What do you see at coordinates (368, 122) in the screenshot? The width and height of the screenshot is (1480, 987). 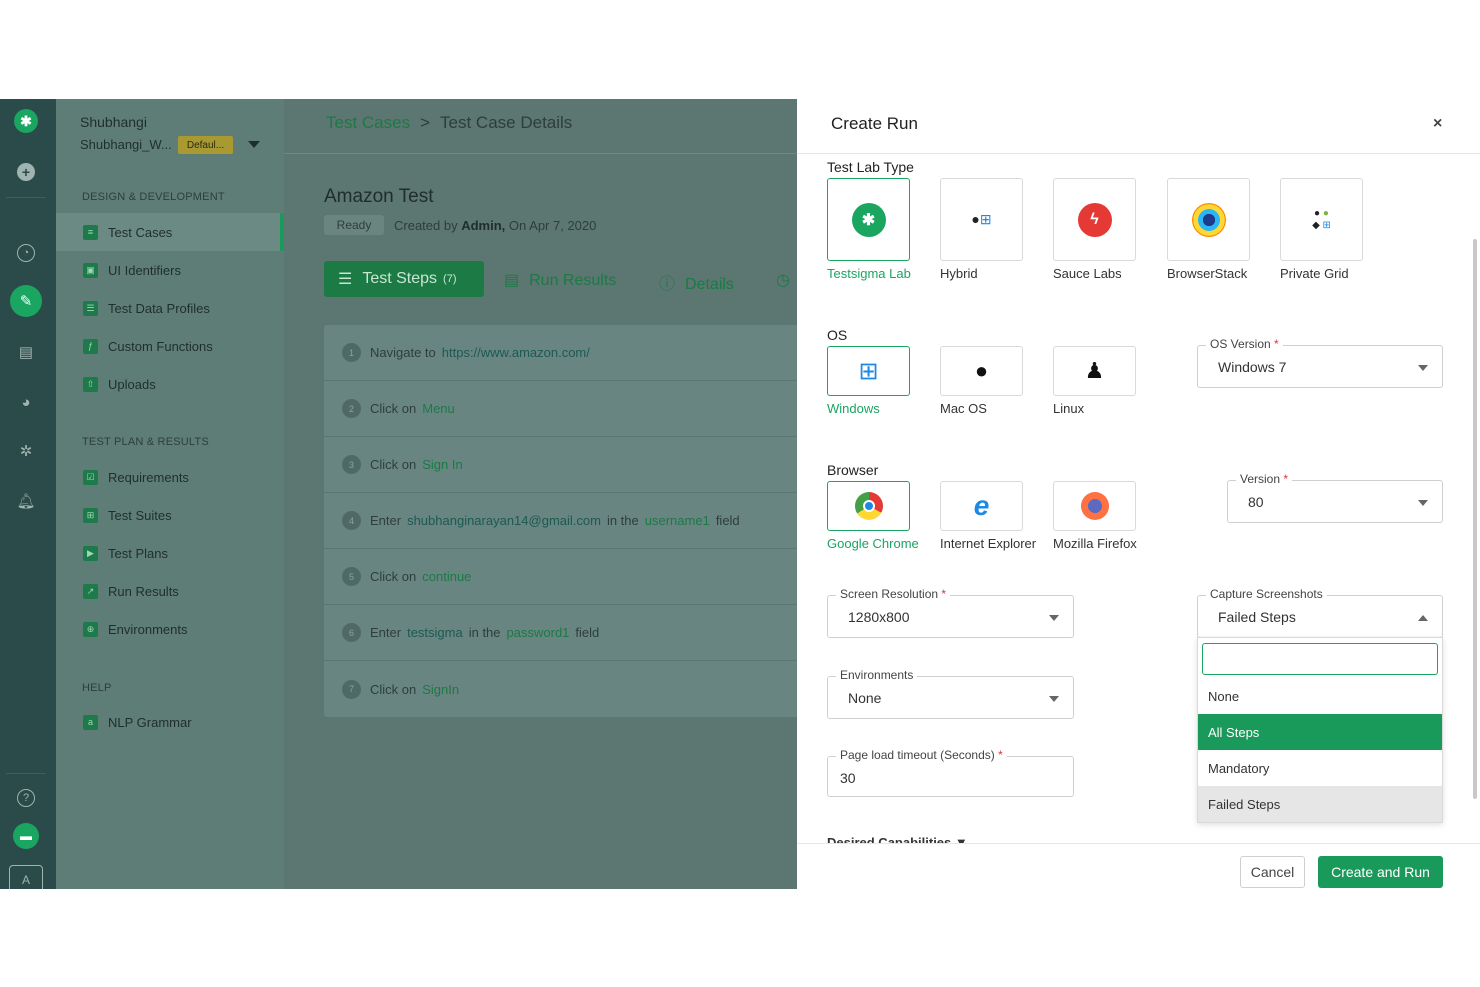 I see `breadcrumb-root: Test Cases` at bounding box center [368, 122].